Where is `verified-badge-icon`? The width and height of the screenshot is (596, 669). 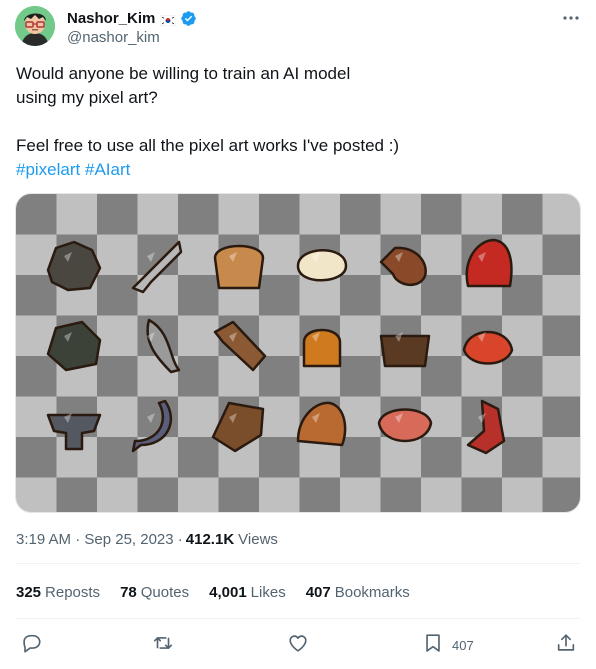
verified-badge-icon is located at coordinates (188, 18).